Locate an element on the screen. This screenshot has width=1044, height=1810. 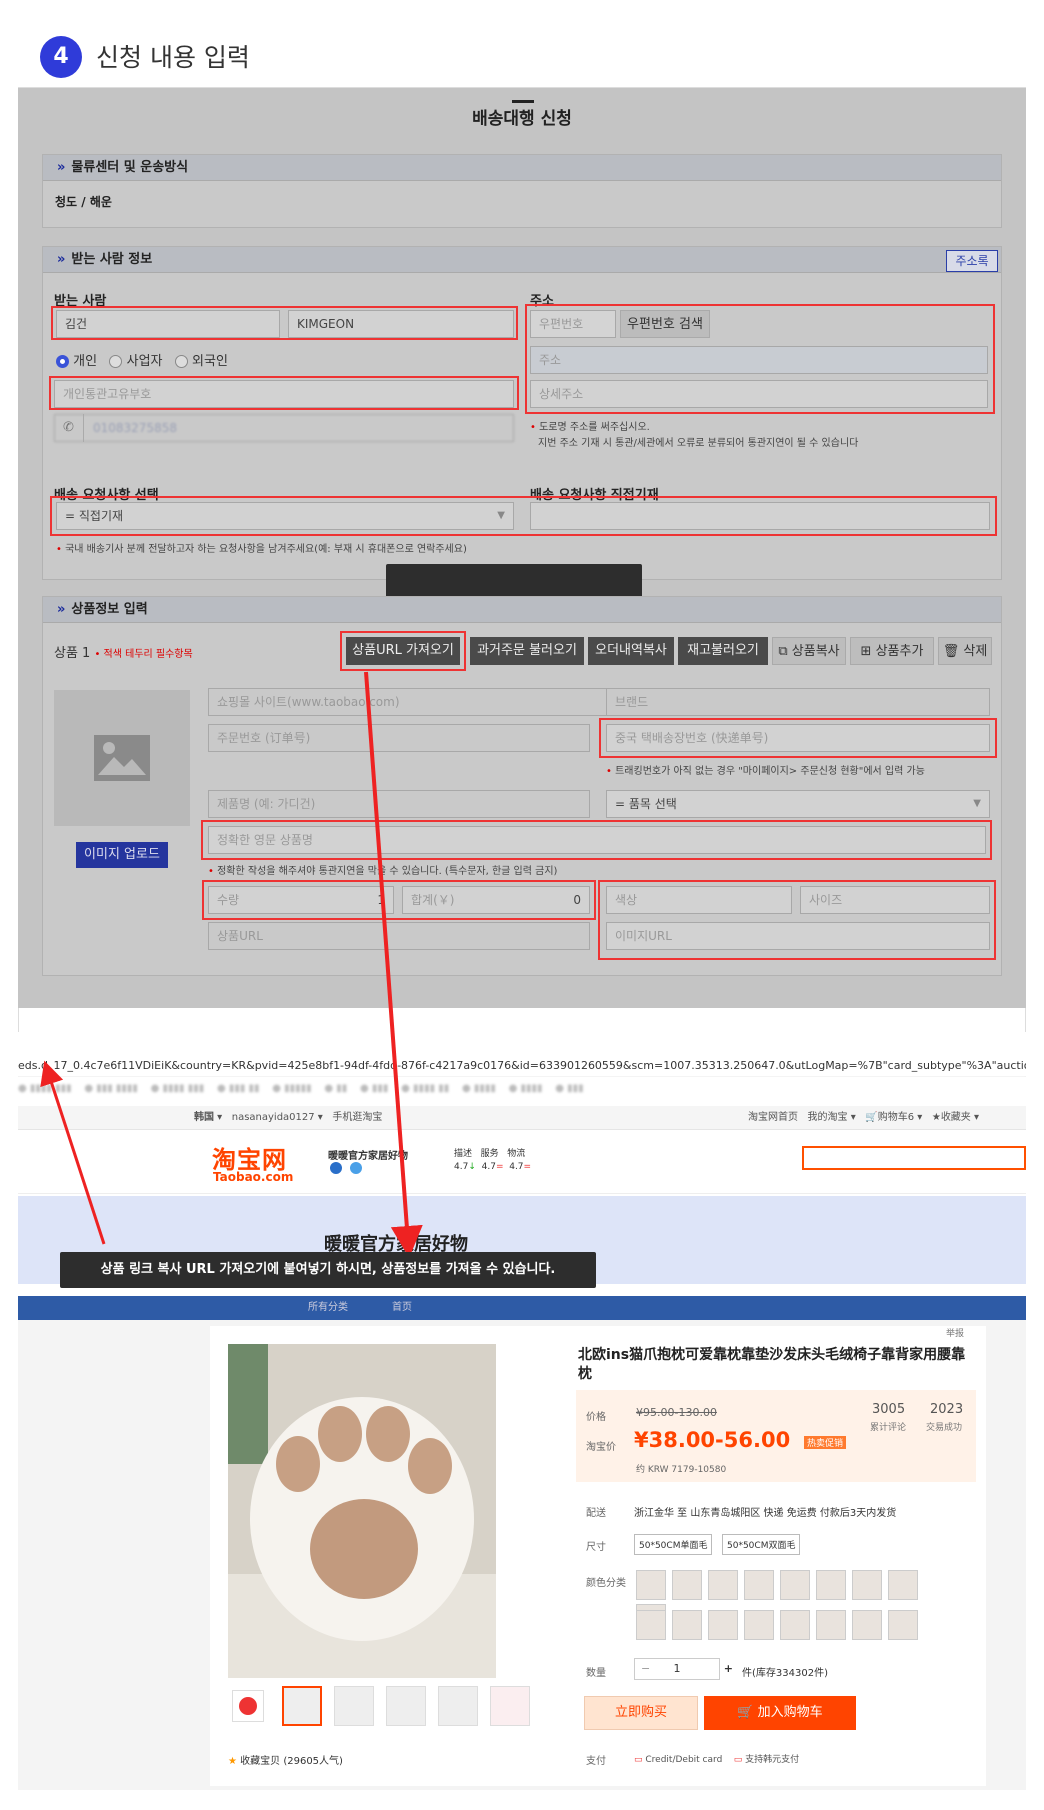
radio-label: 사업자 is located at coordinates (144, 361).